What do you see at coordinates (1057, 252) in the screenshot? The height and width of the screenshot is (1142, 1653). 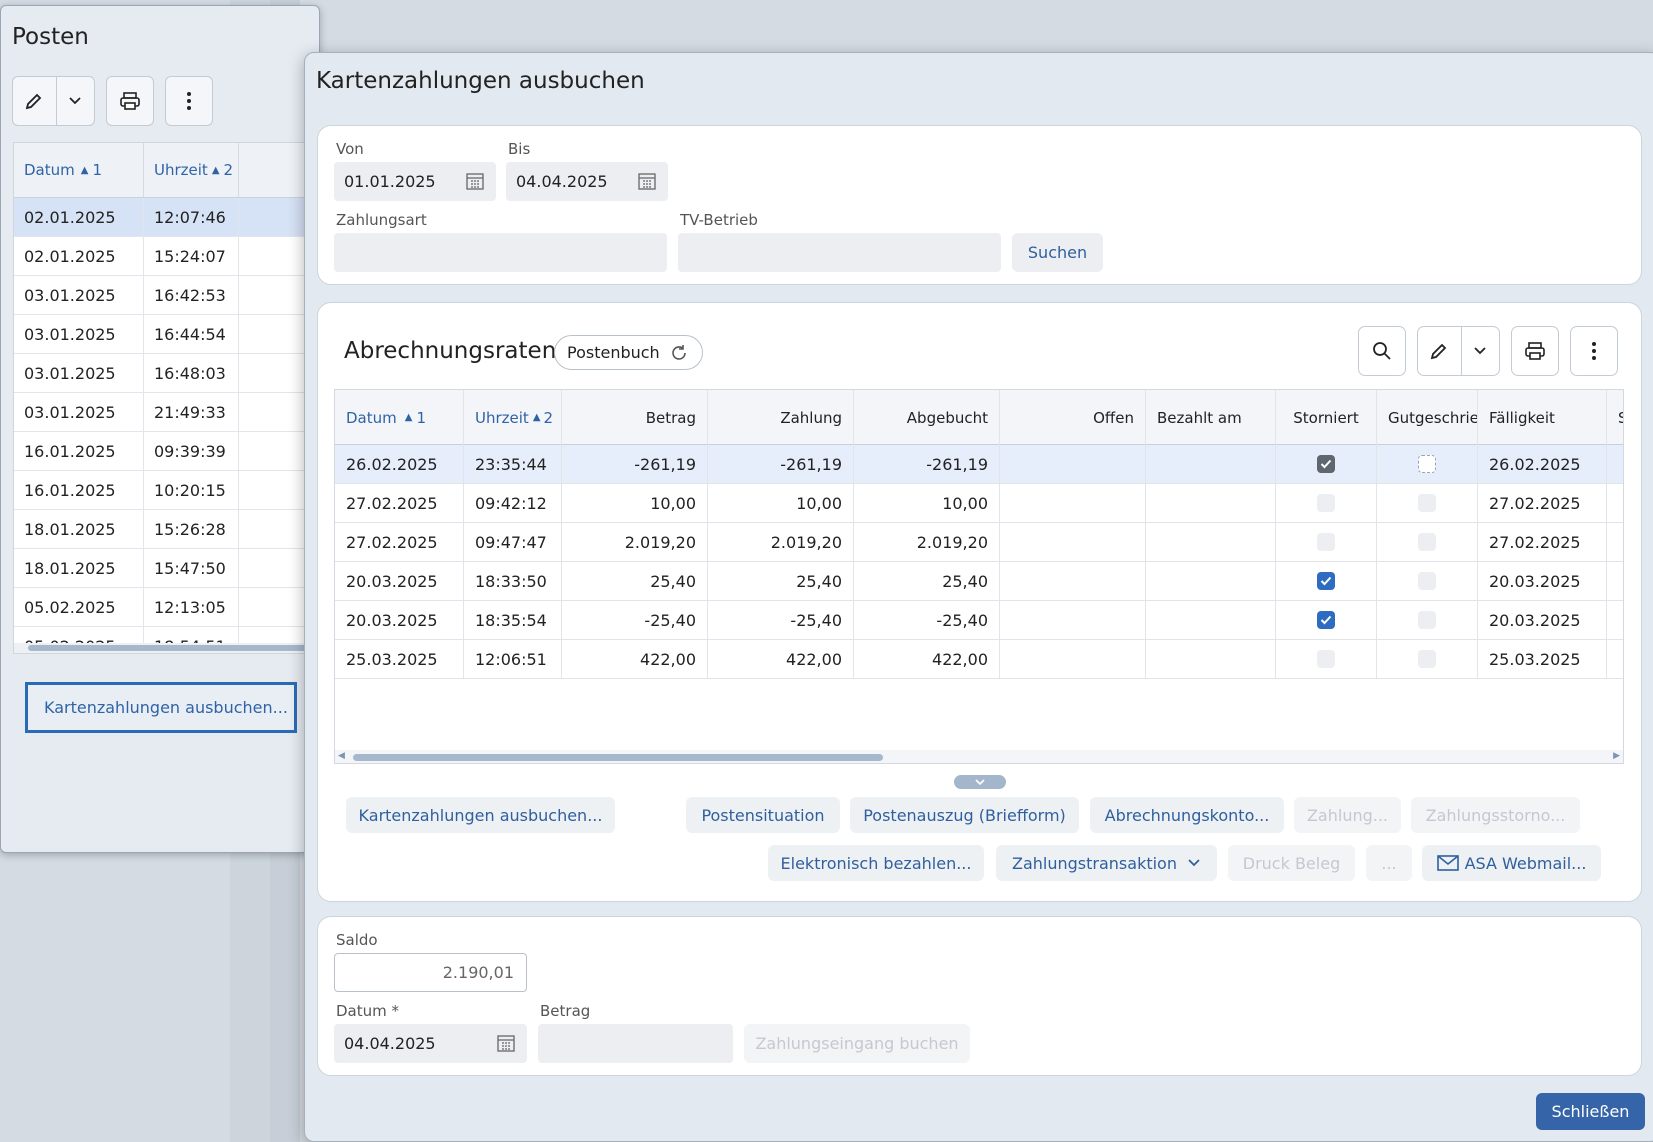 I see `suchen-button: Suchen` at bounding box center [1057, 252].